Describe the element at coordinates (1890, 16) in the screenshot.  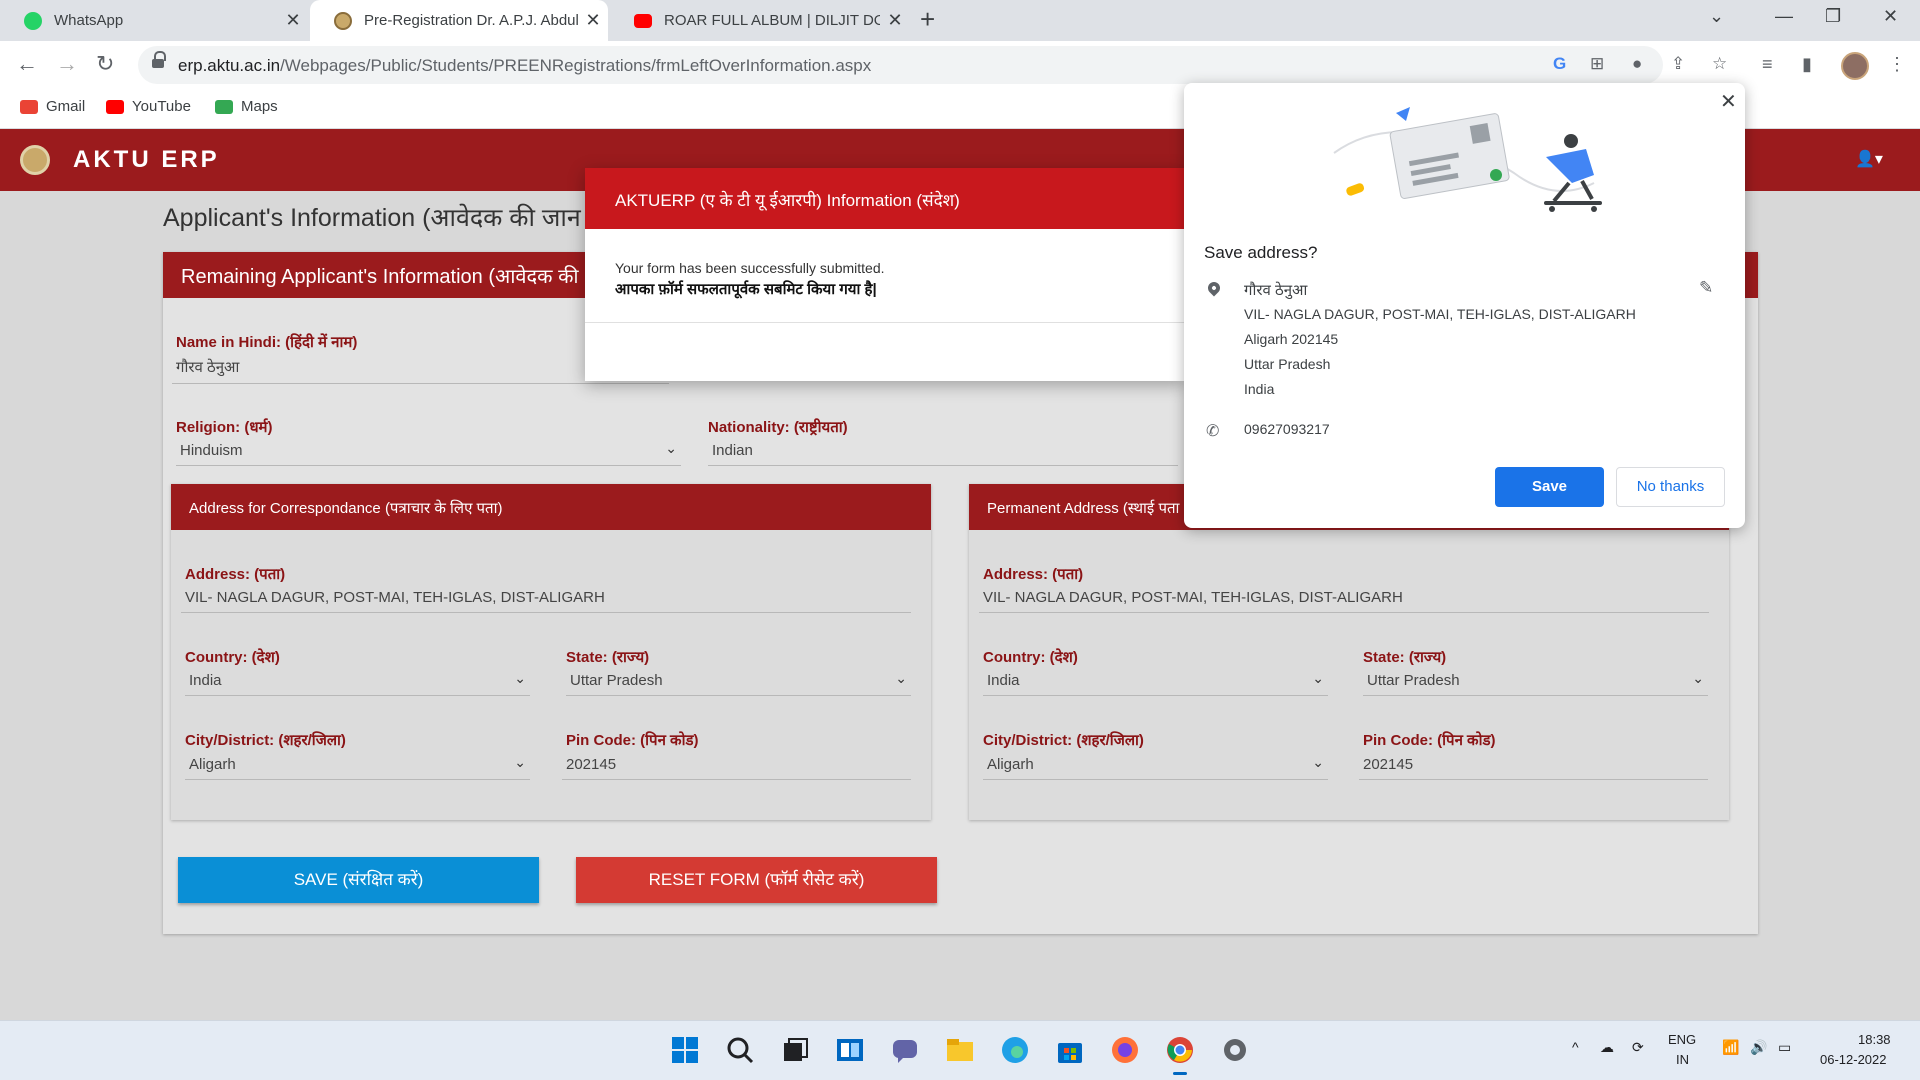
I see `close-window-button: ✕` at that location.